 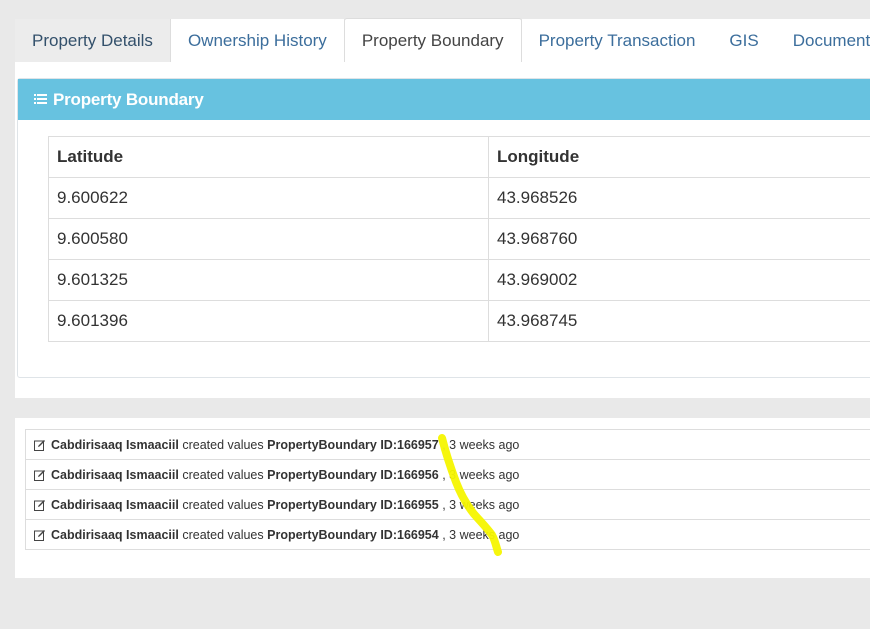 I want to click on table-row: 9.600622 43.968526, so click(x=459, y=198).